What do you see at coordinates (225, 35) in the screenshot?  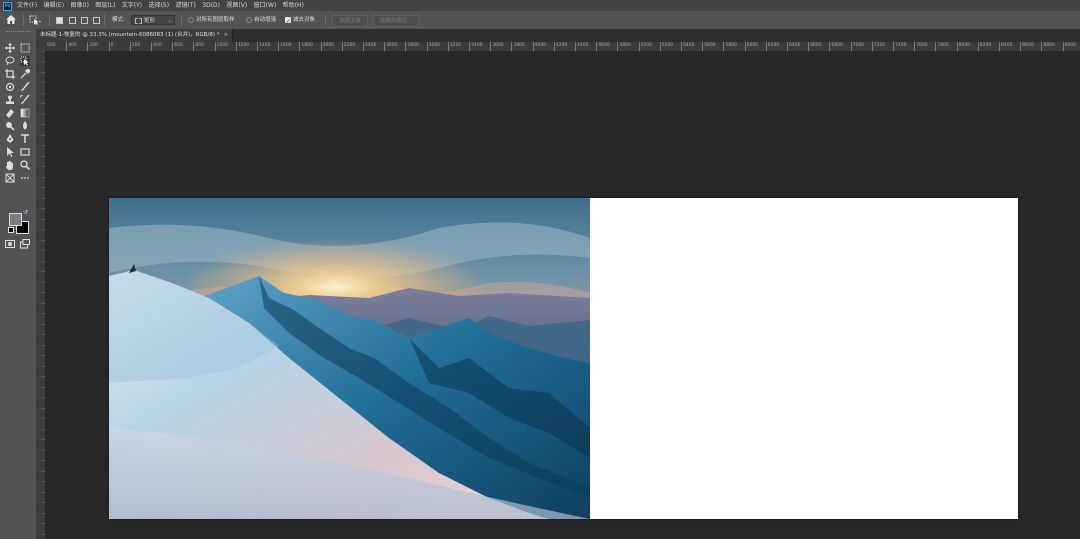 I see `close-icon: ×` at bounding box center [225, 35].